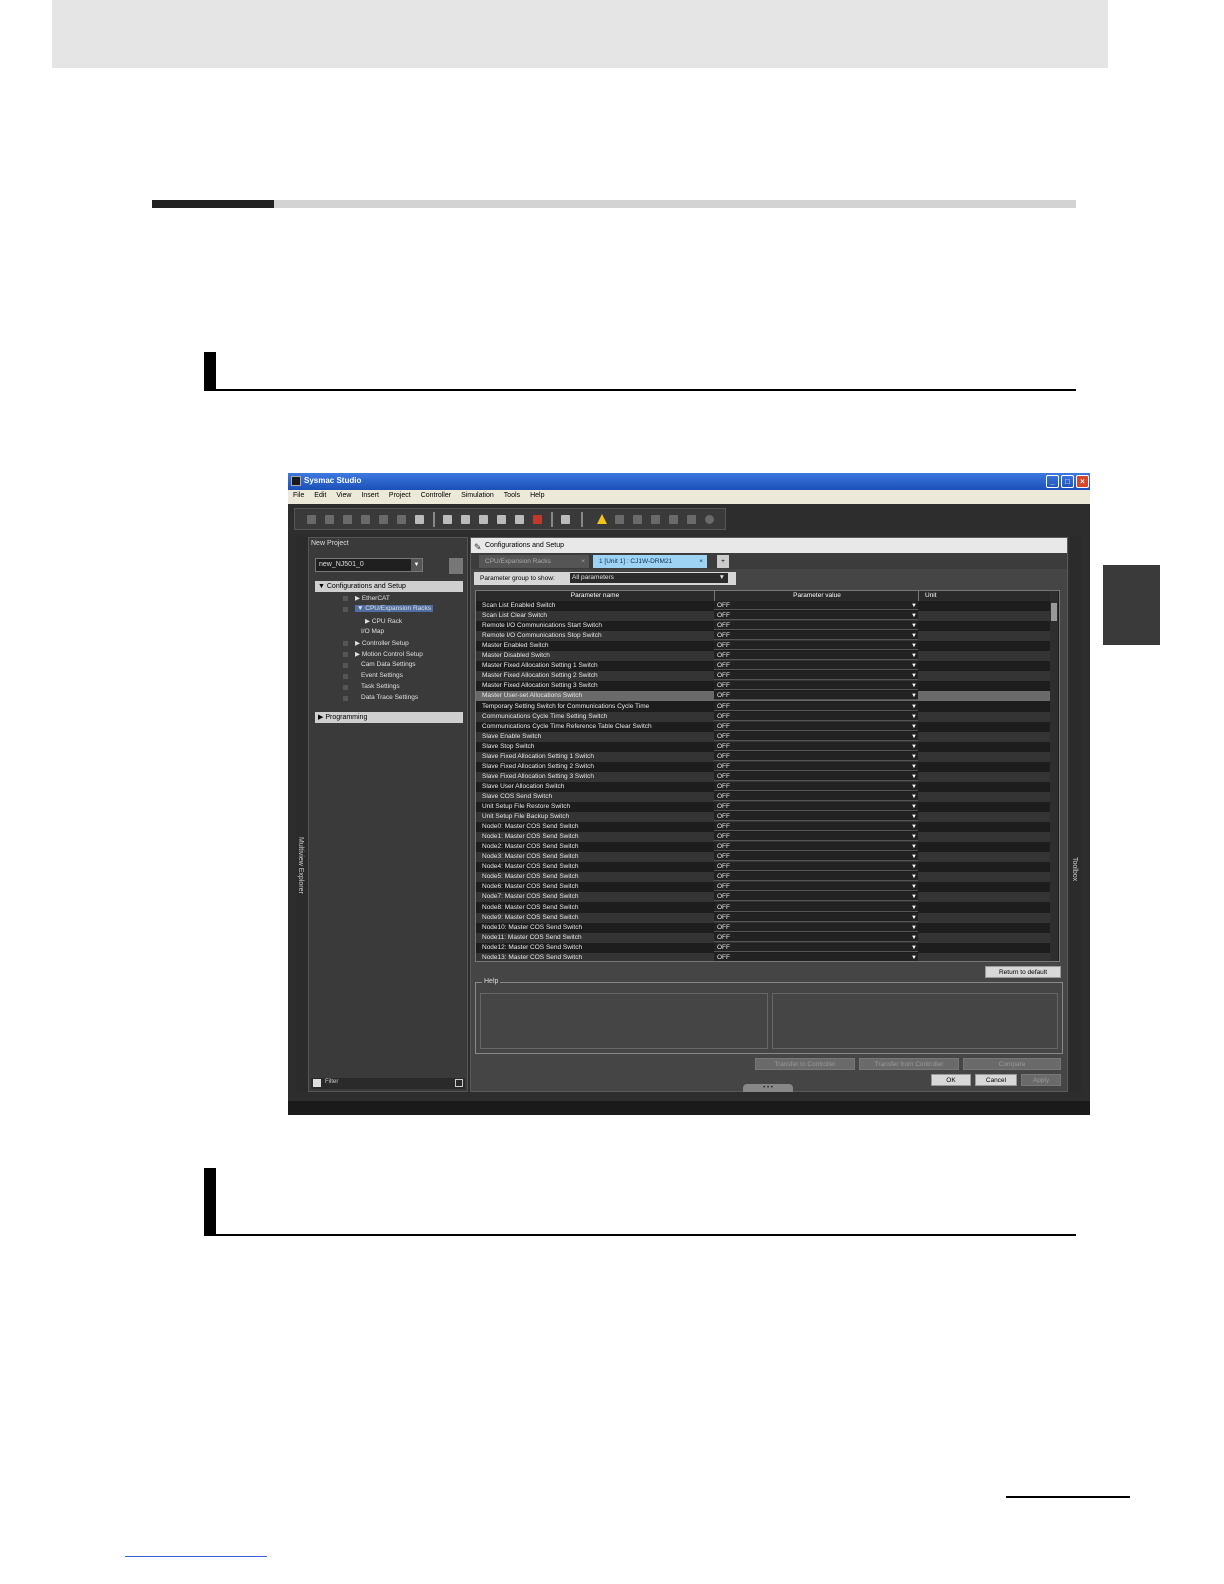 The image size is (1224, 1584). Describe the element at coordinates (763, 646) in the screenshot. I see `table-row: Master Enabled Switch OFF ▼` at that location.